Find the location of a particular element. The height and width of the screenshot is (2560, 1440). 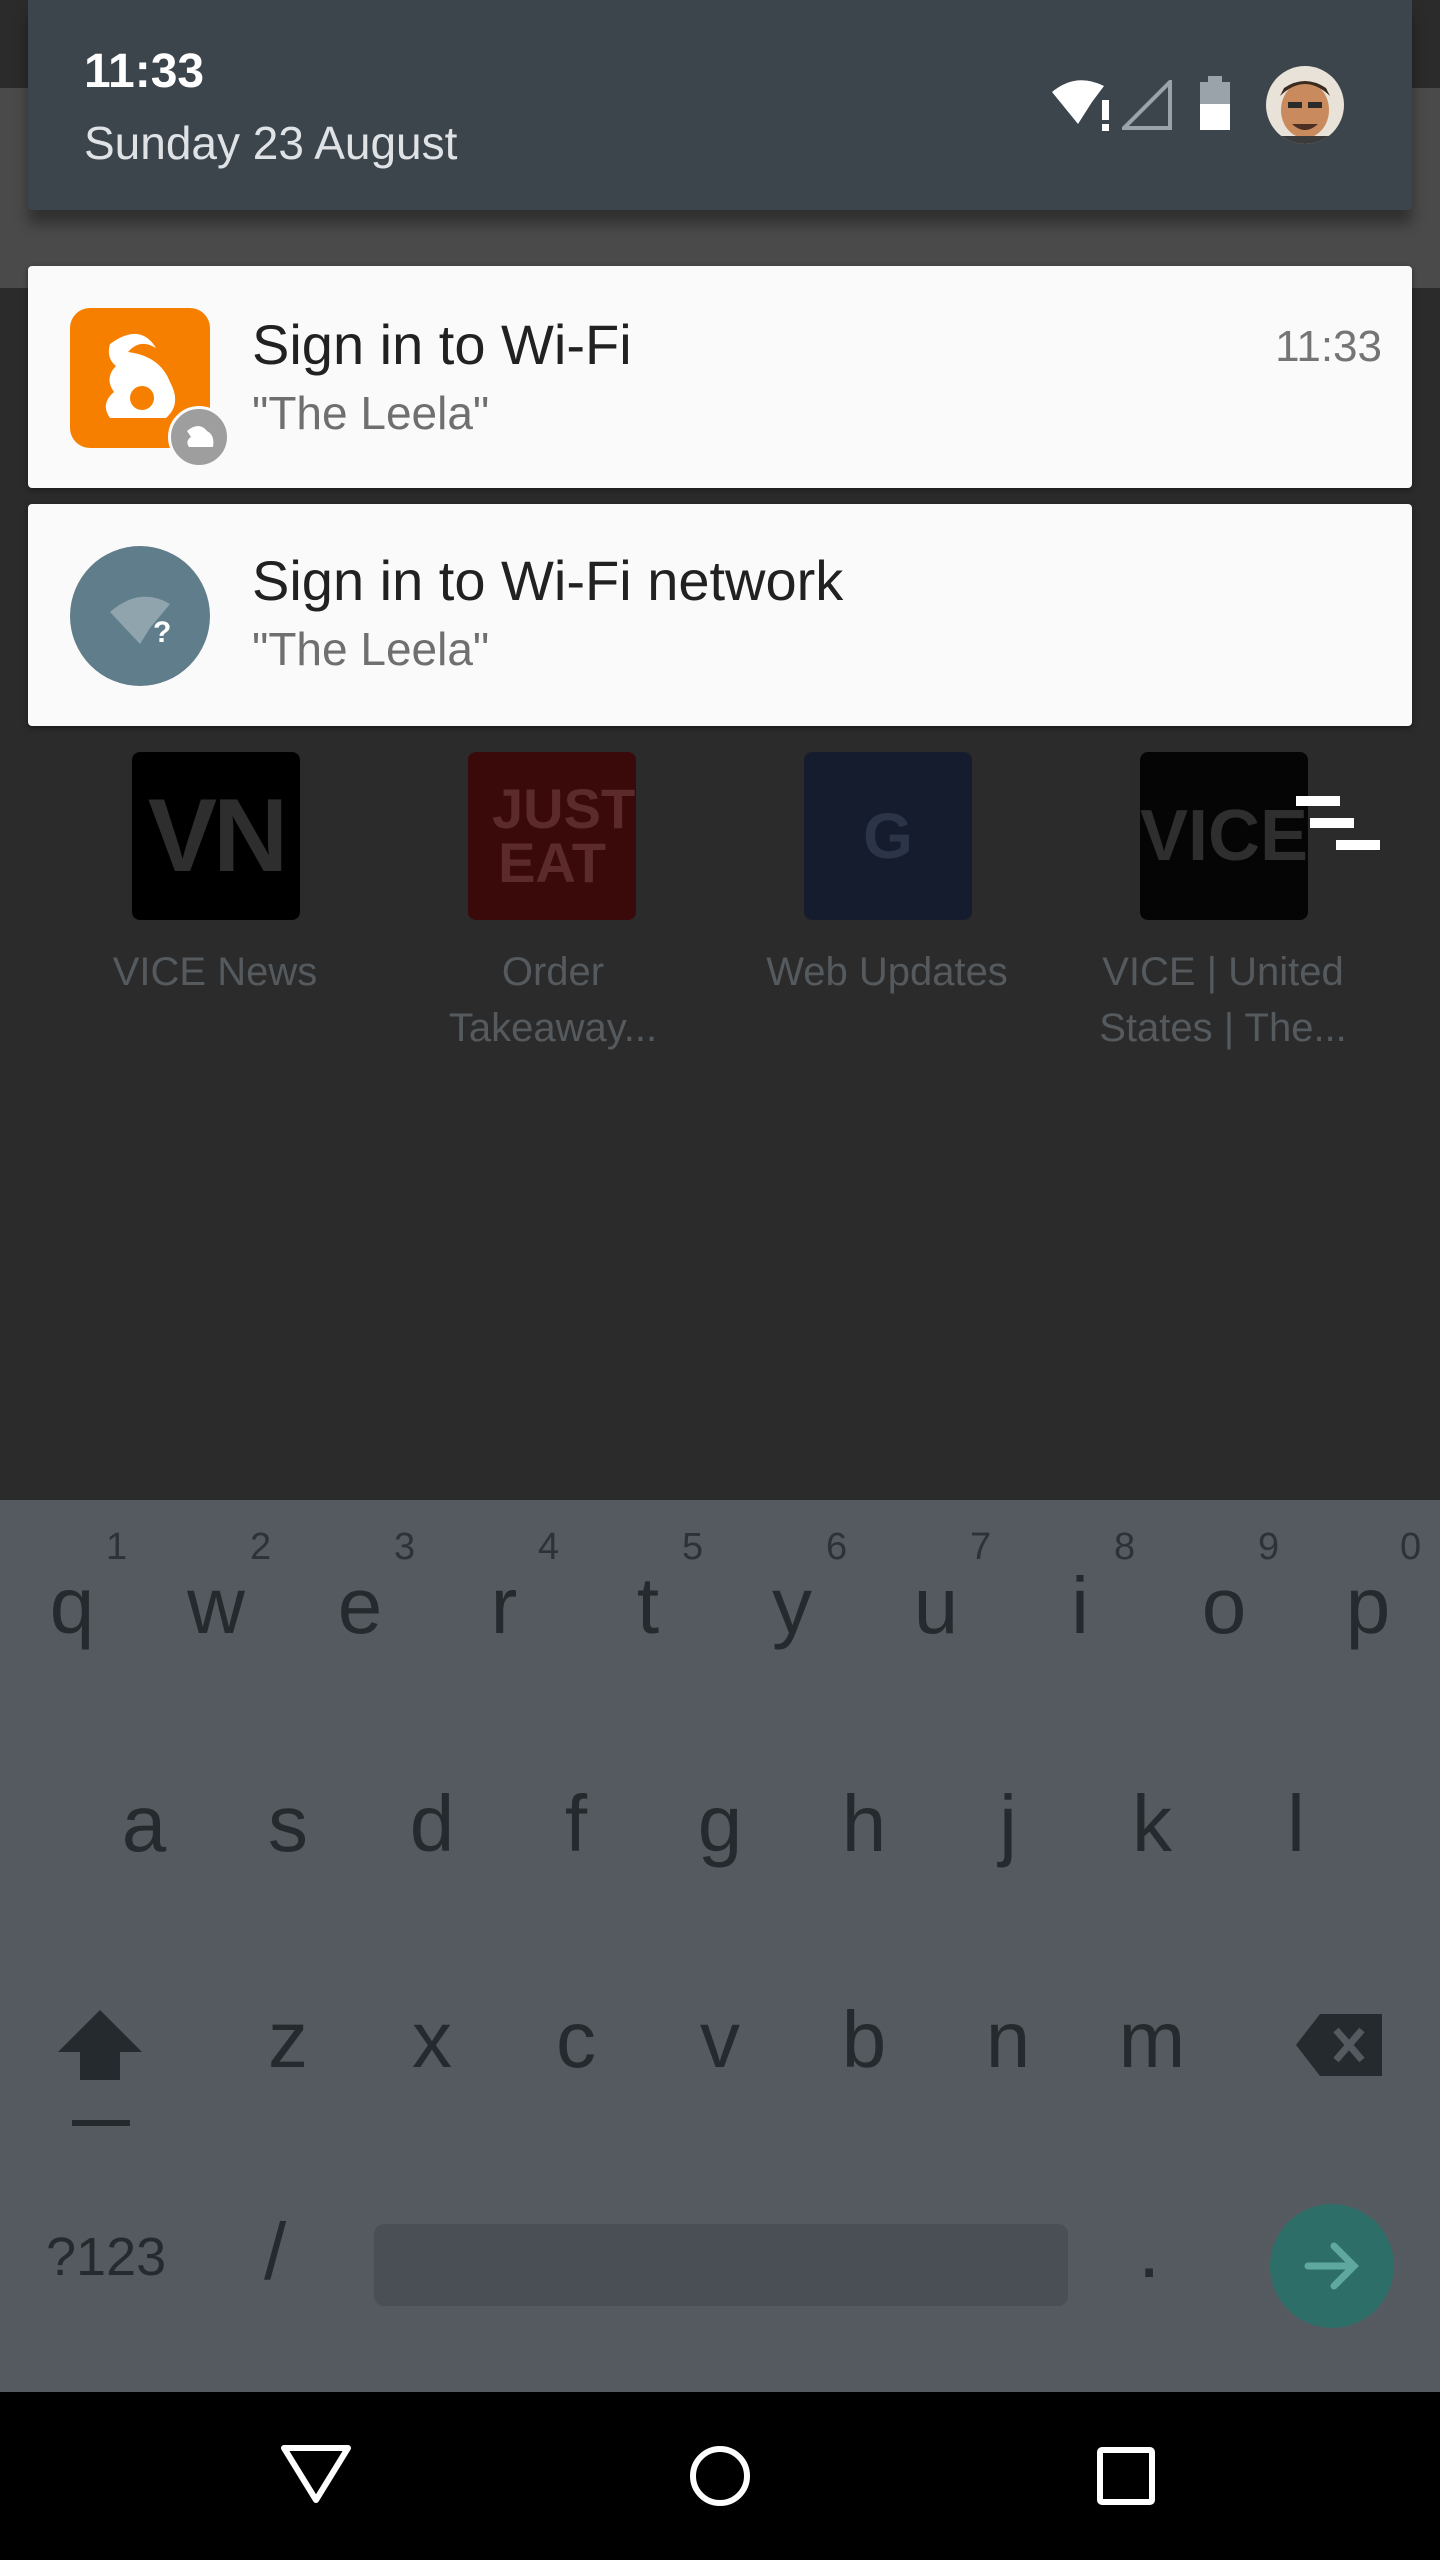

just-eat-tile: JUST EAT is located at coordinates (552, 836).